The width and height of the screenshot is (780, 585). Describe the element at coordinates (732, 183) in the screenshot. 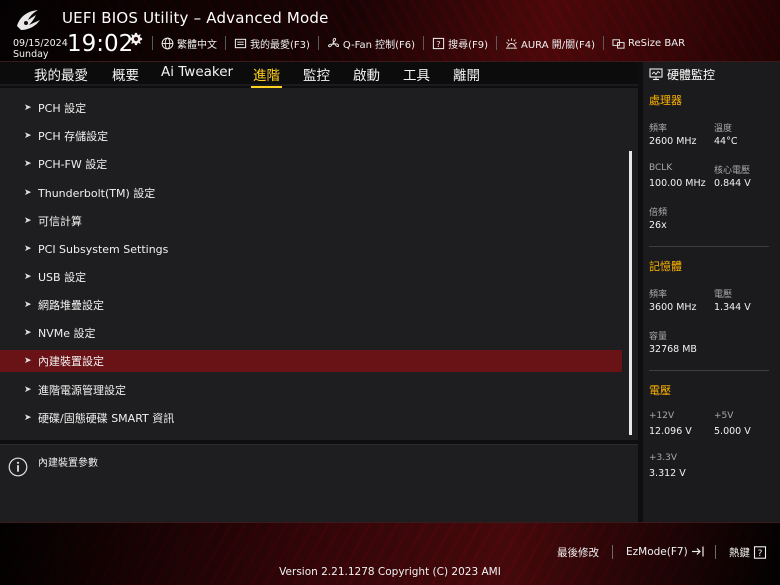

I see `core-voltage-value: 0.844 V` at that location.